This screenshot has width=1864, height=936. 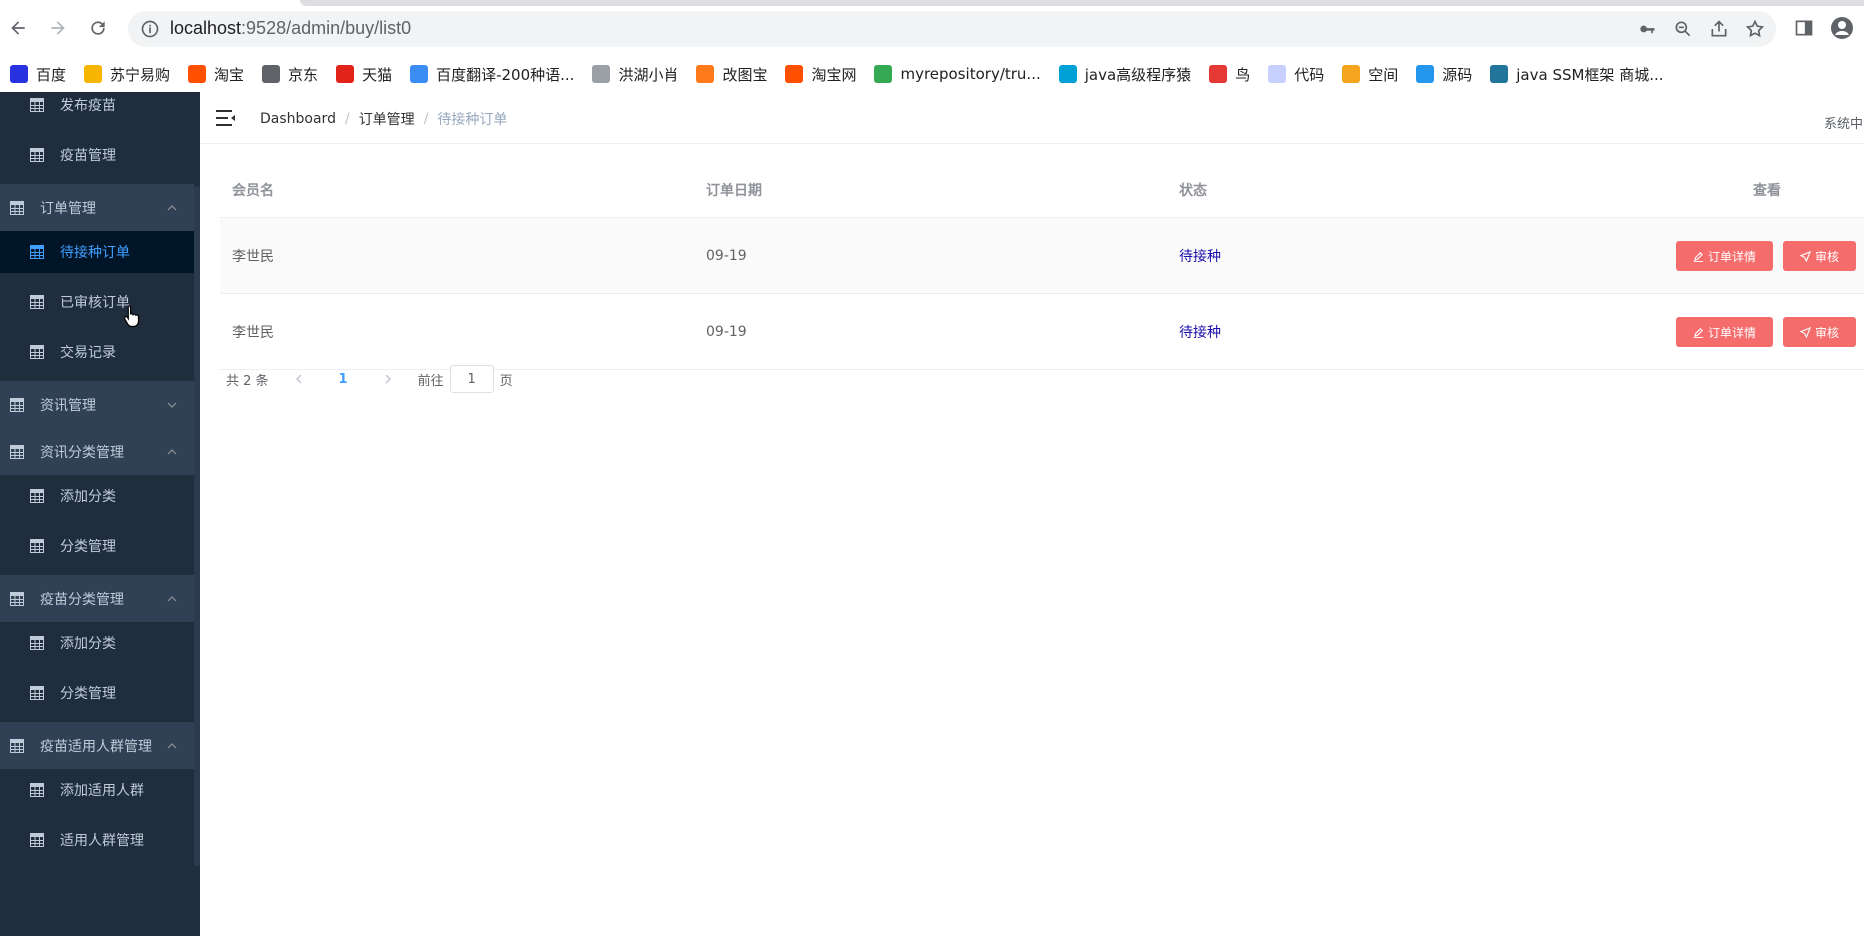 I want to click on sidebar-item: 疫苗管理, so click(x=97, y=155).